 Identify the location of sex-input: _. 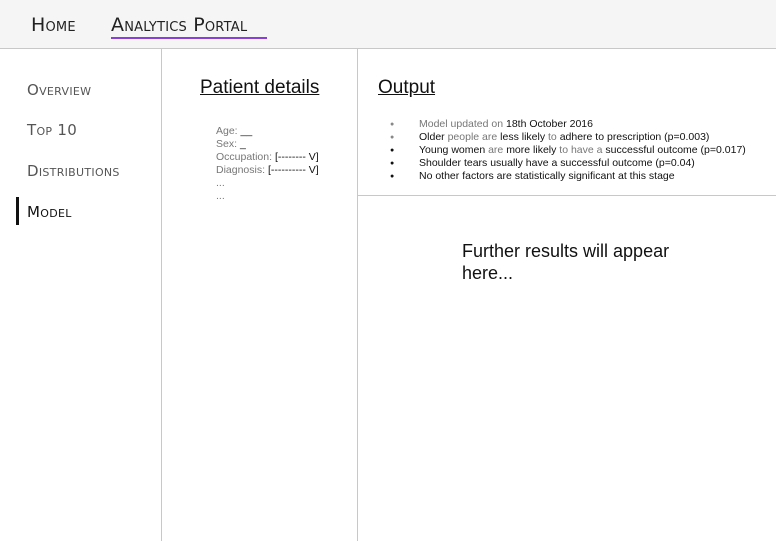
(243, 144).